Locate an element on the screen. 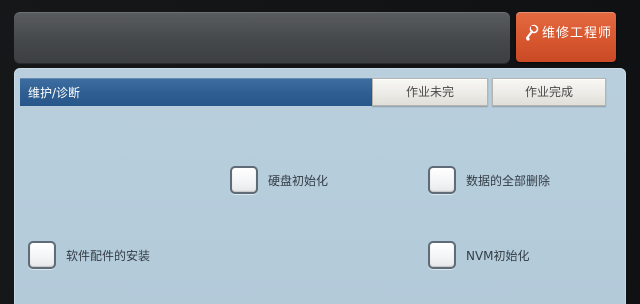 This screenshot has height=304, width=640. delete-all-data-label: 数据的全部删除 is located at coordinates (508, 181).